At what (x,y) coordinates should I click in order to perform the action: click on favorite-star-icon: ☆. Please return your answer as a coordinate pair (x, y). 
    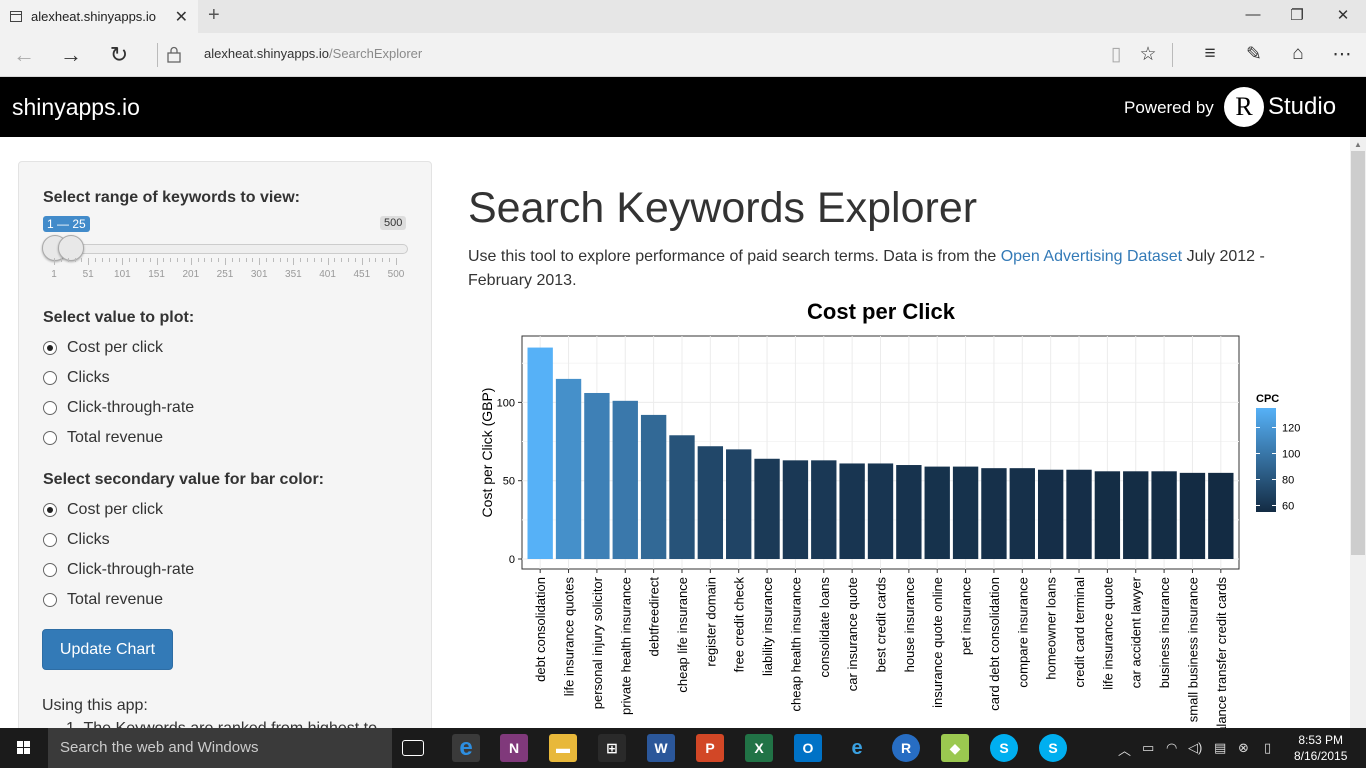
    Looking at the image, I should click on (1148, 54).